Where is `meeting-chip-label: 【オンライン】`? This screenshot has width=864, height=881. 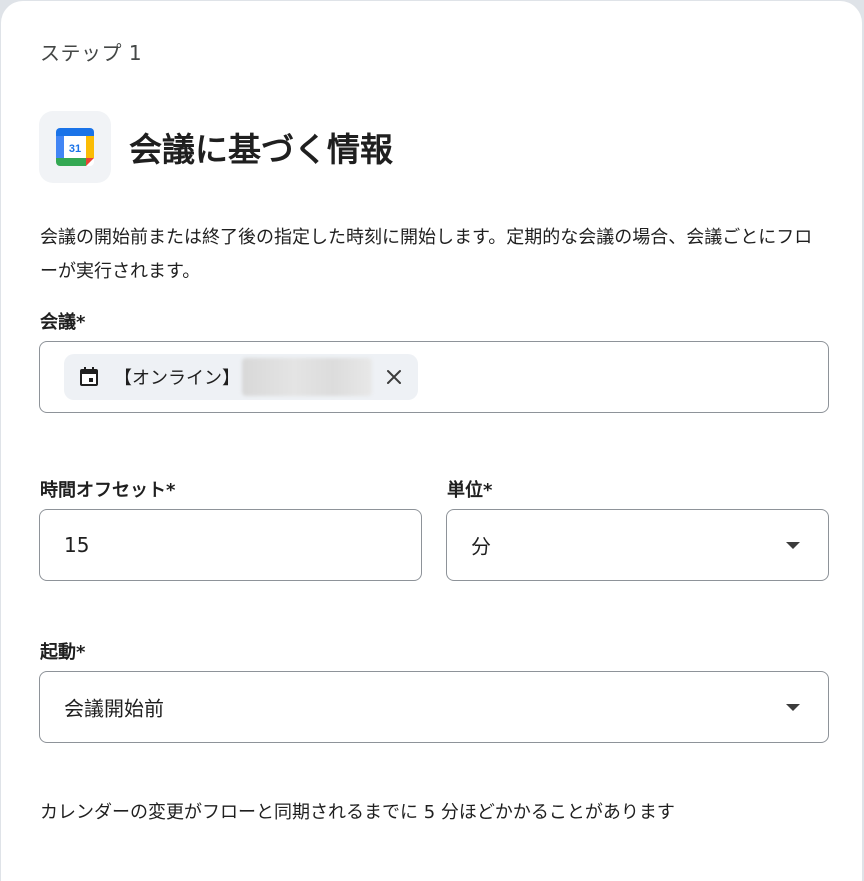
meeting-chip-label: 【オンライン】 is located at coordinates (177, 378).